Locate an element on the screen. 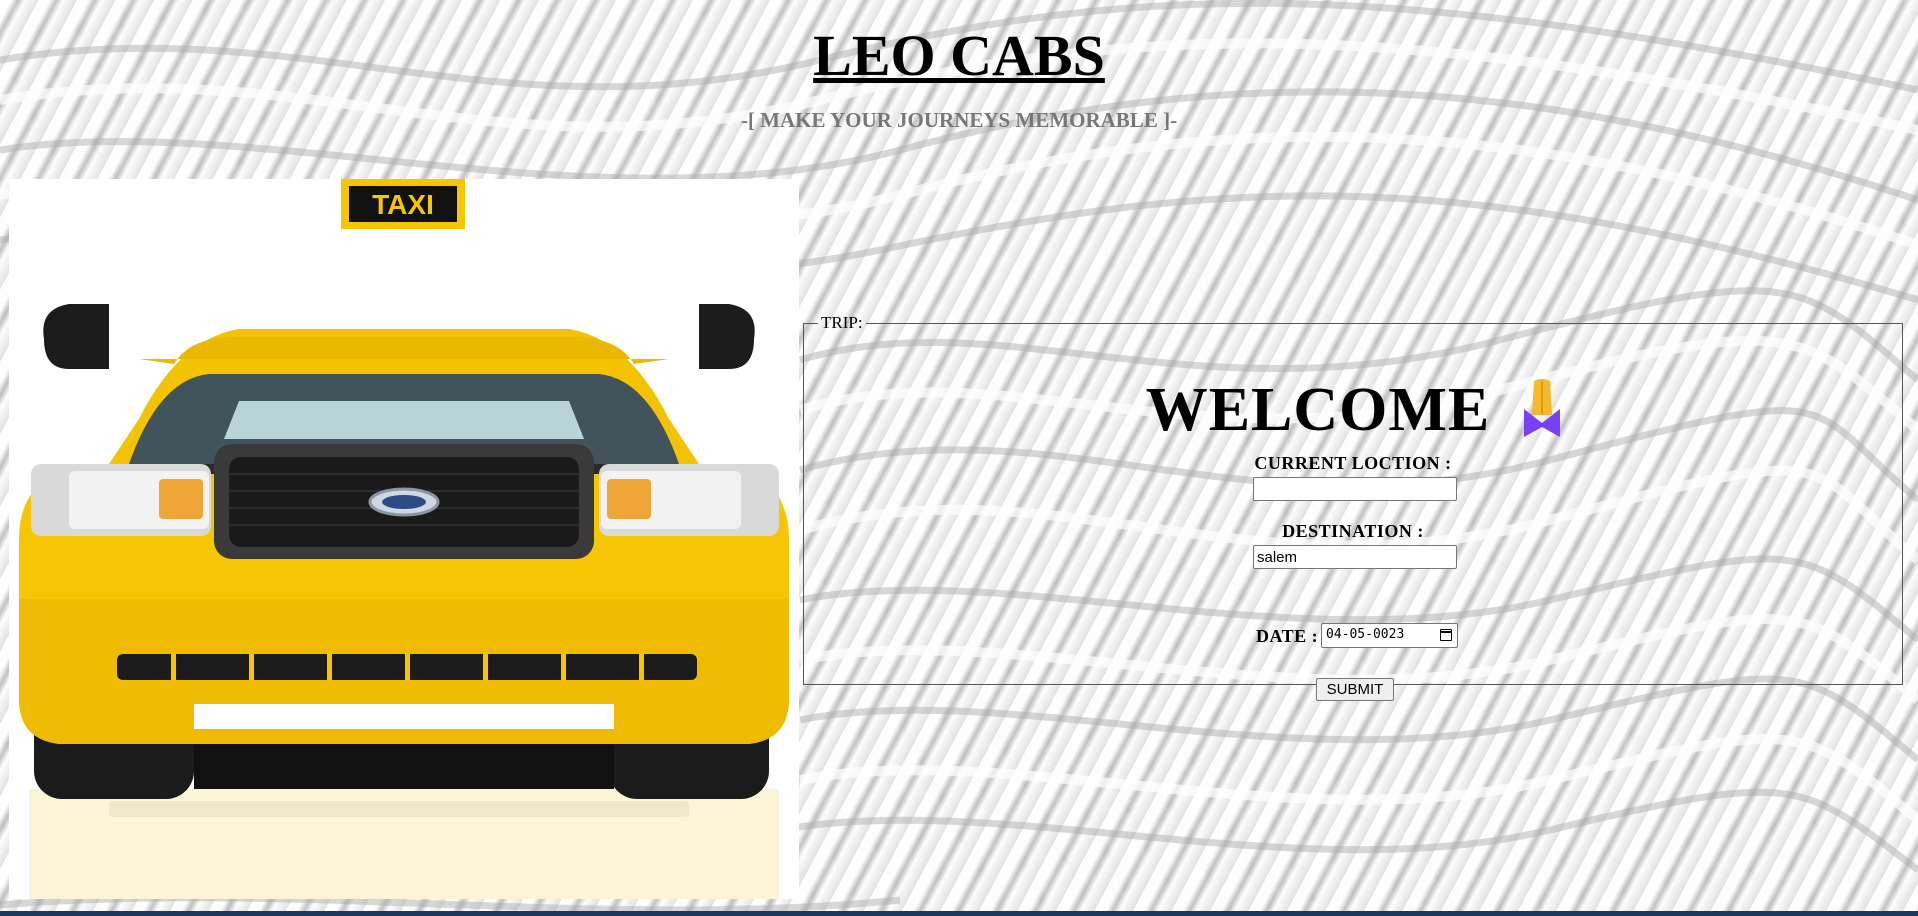  date-label: DATE : is located at coordinates (1287, 636).